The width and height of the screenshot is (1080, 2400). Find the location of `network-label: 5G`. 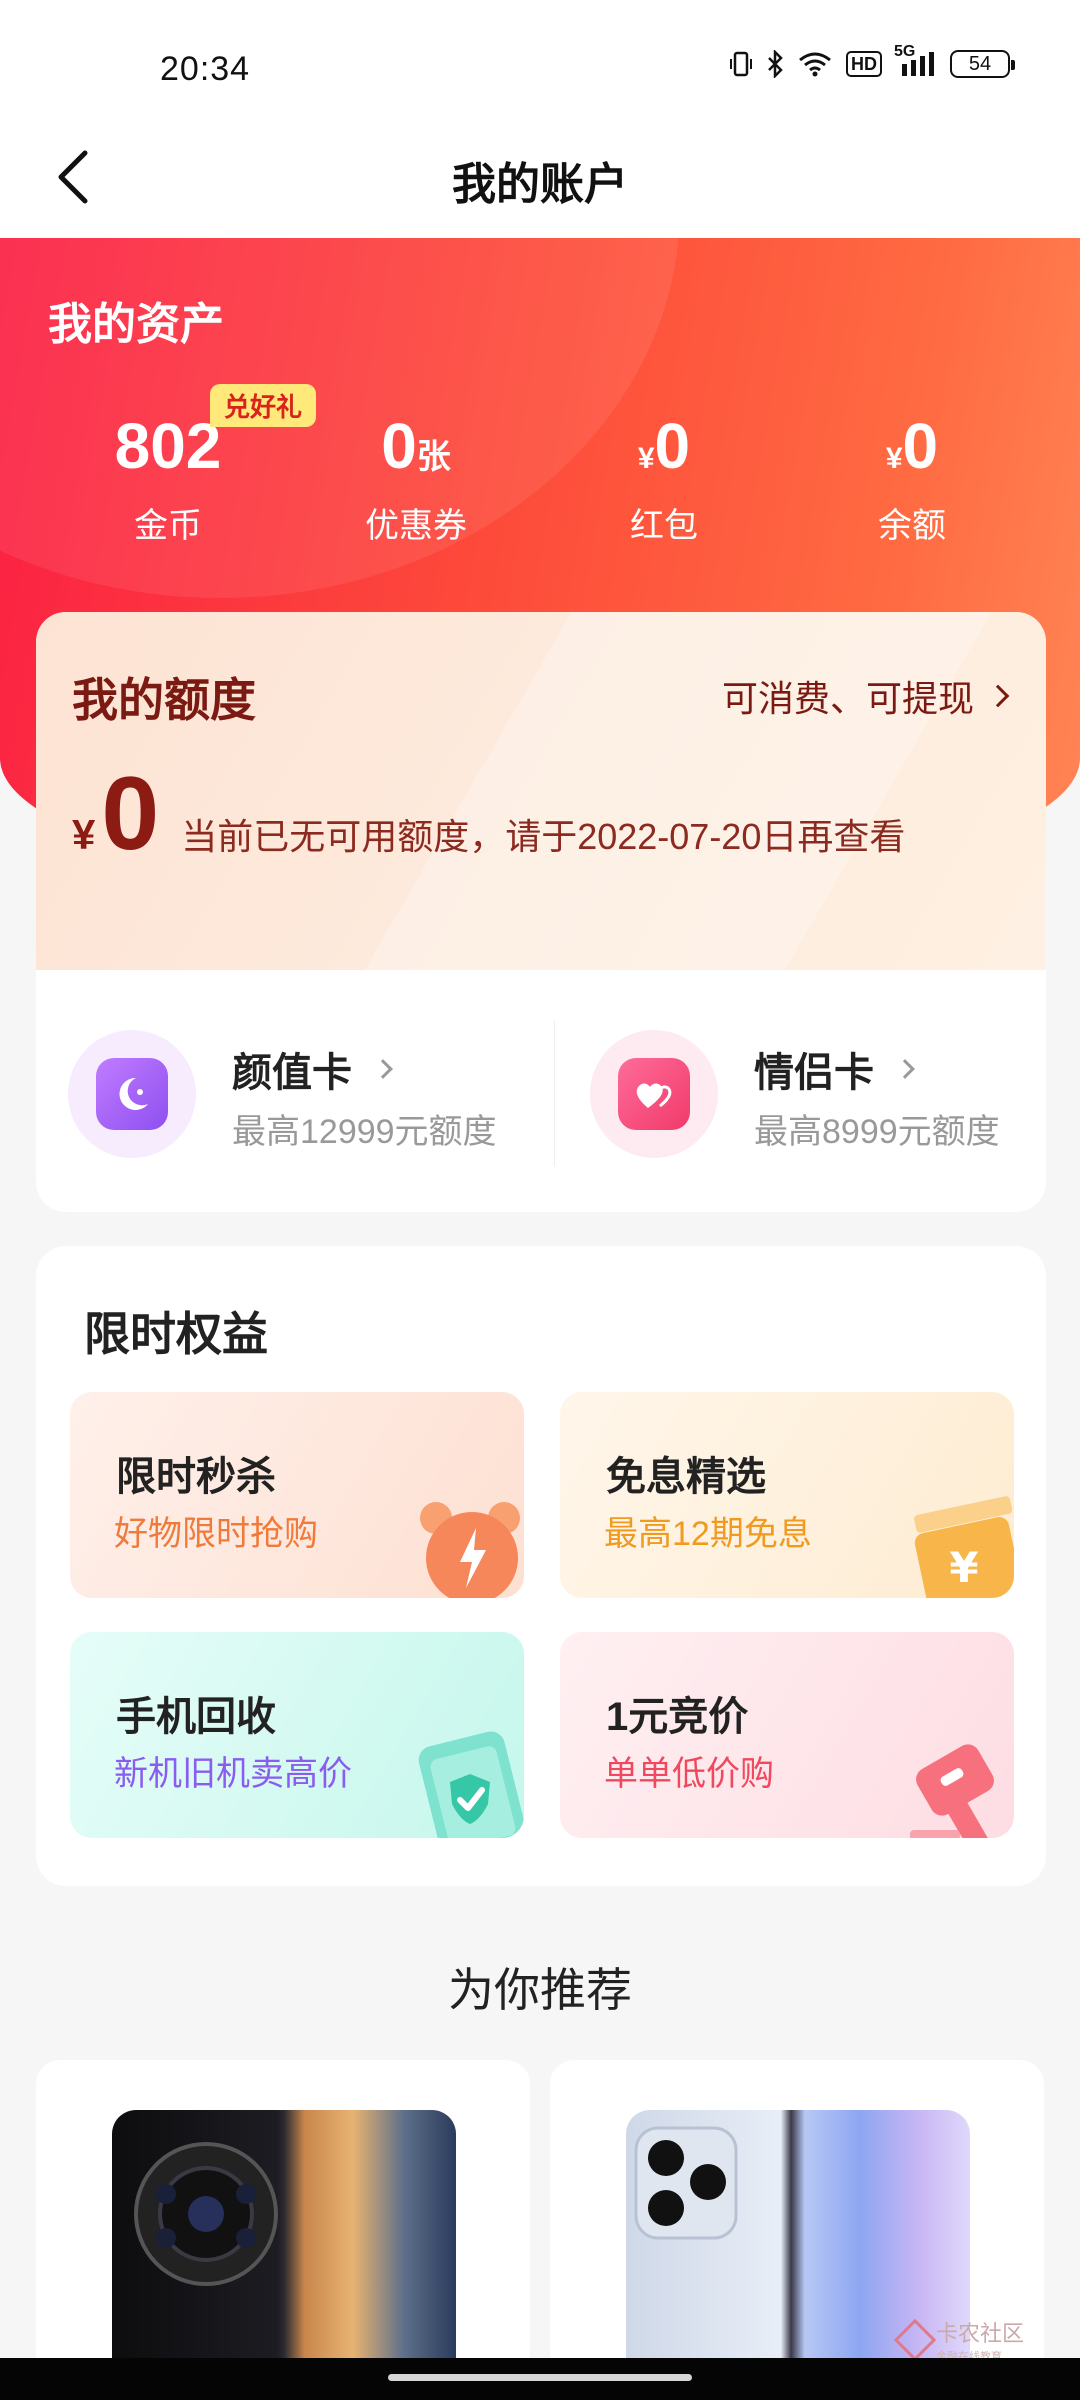

network-label: 5G is located at coordinates (905, 51).